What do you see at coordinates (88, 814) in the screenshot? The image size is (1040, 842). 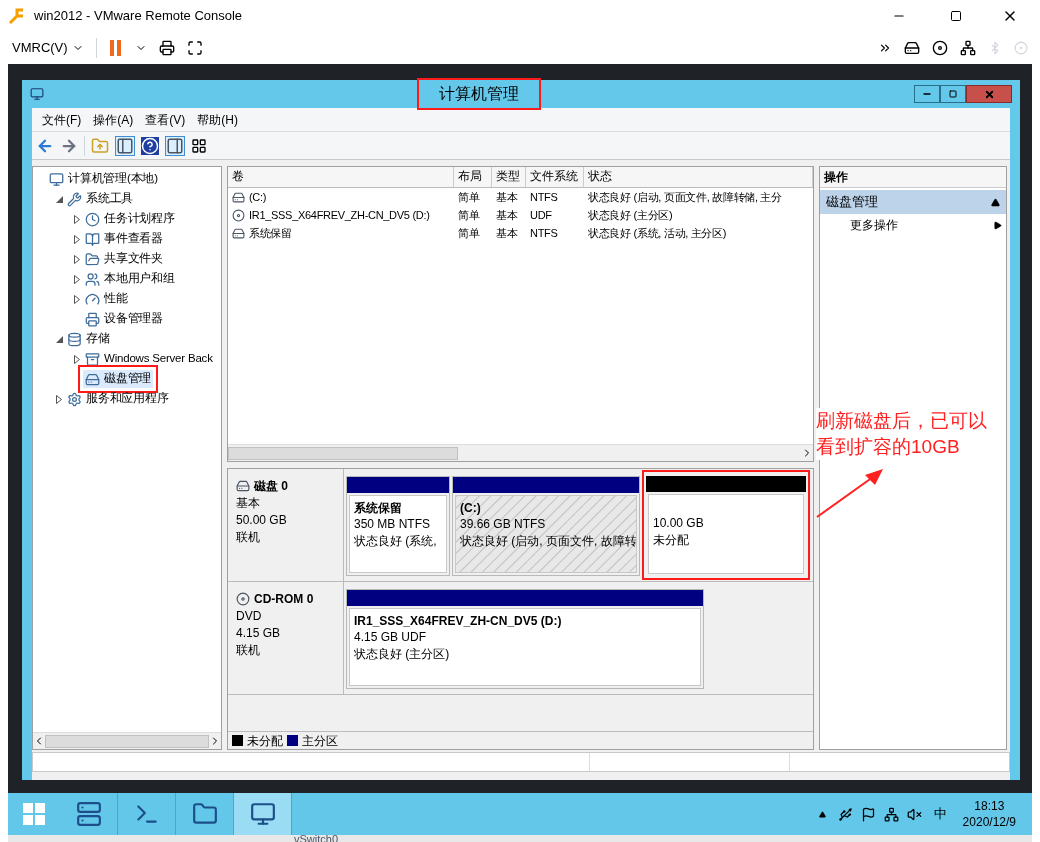 I see `server-manager-icon` at bounding box center [88, 814].